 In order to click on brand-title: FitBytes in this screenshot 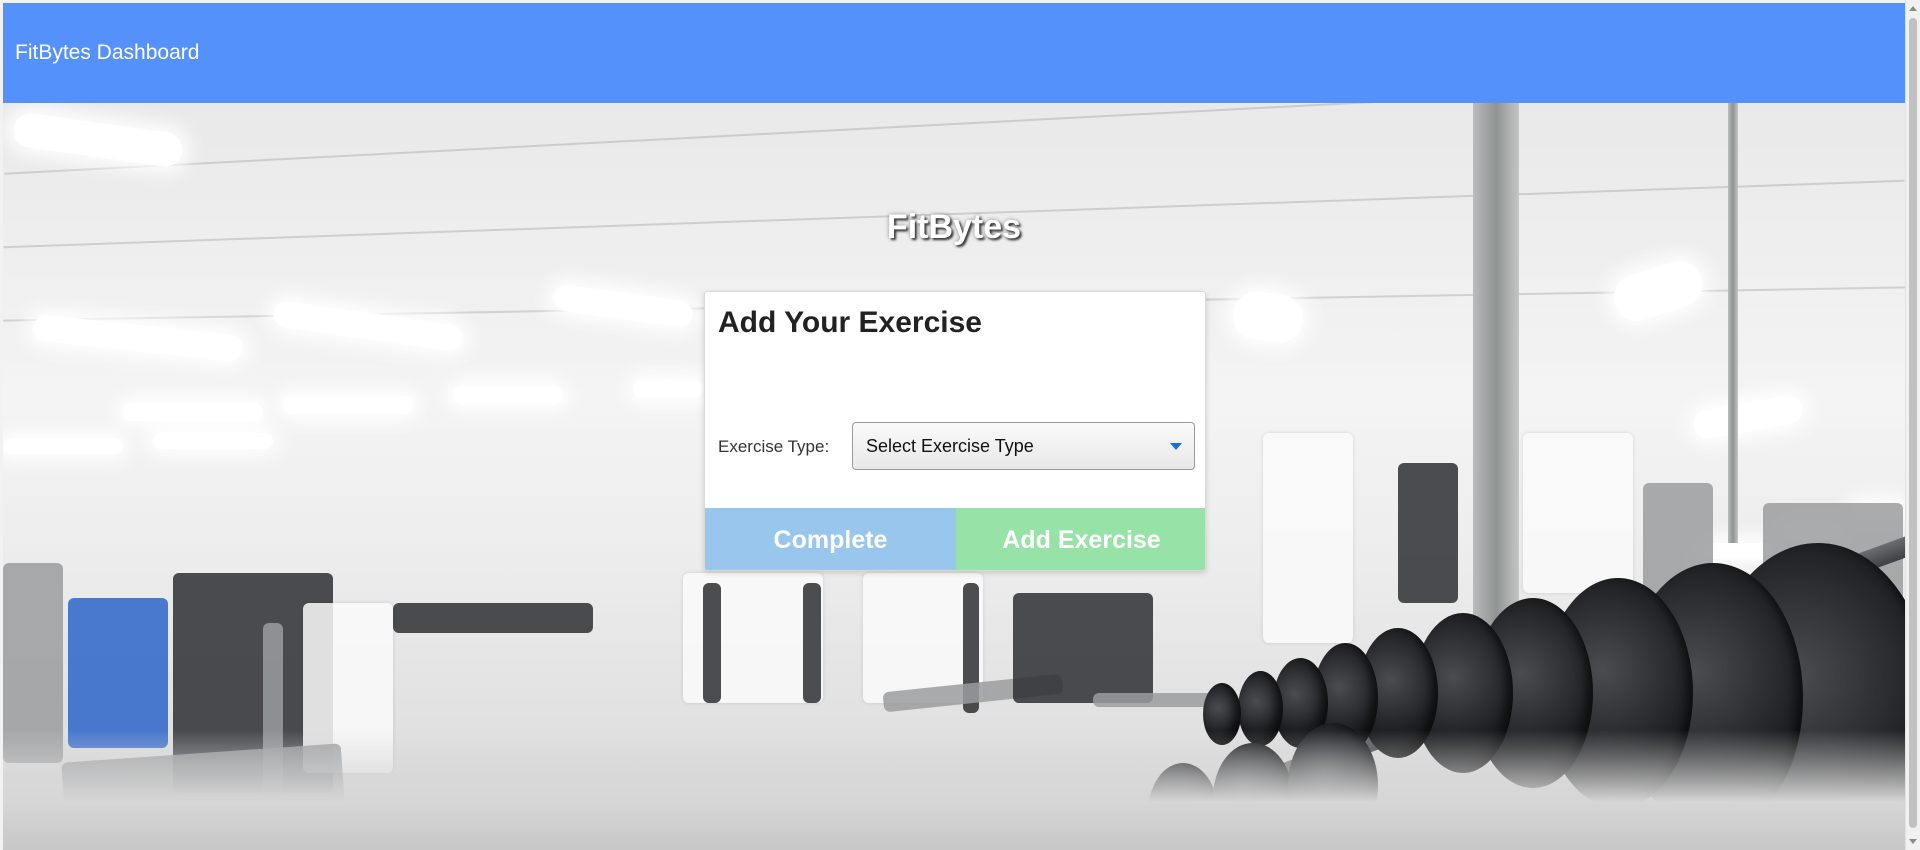, I will do `click(954, 227)`.